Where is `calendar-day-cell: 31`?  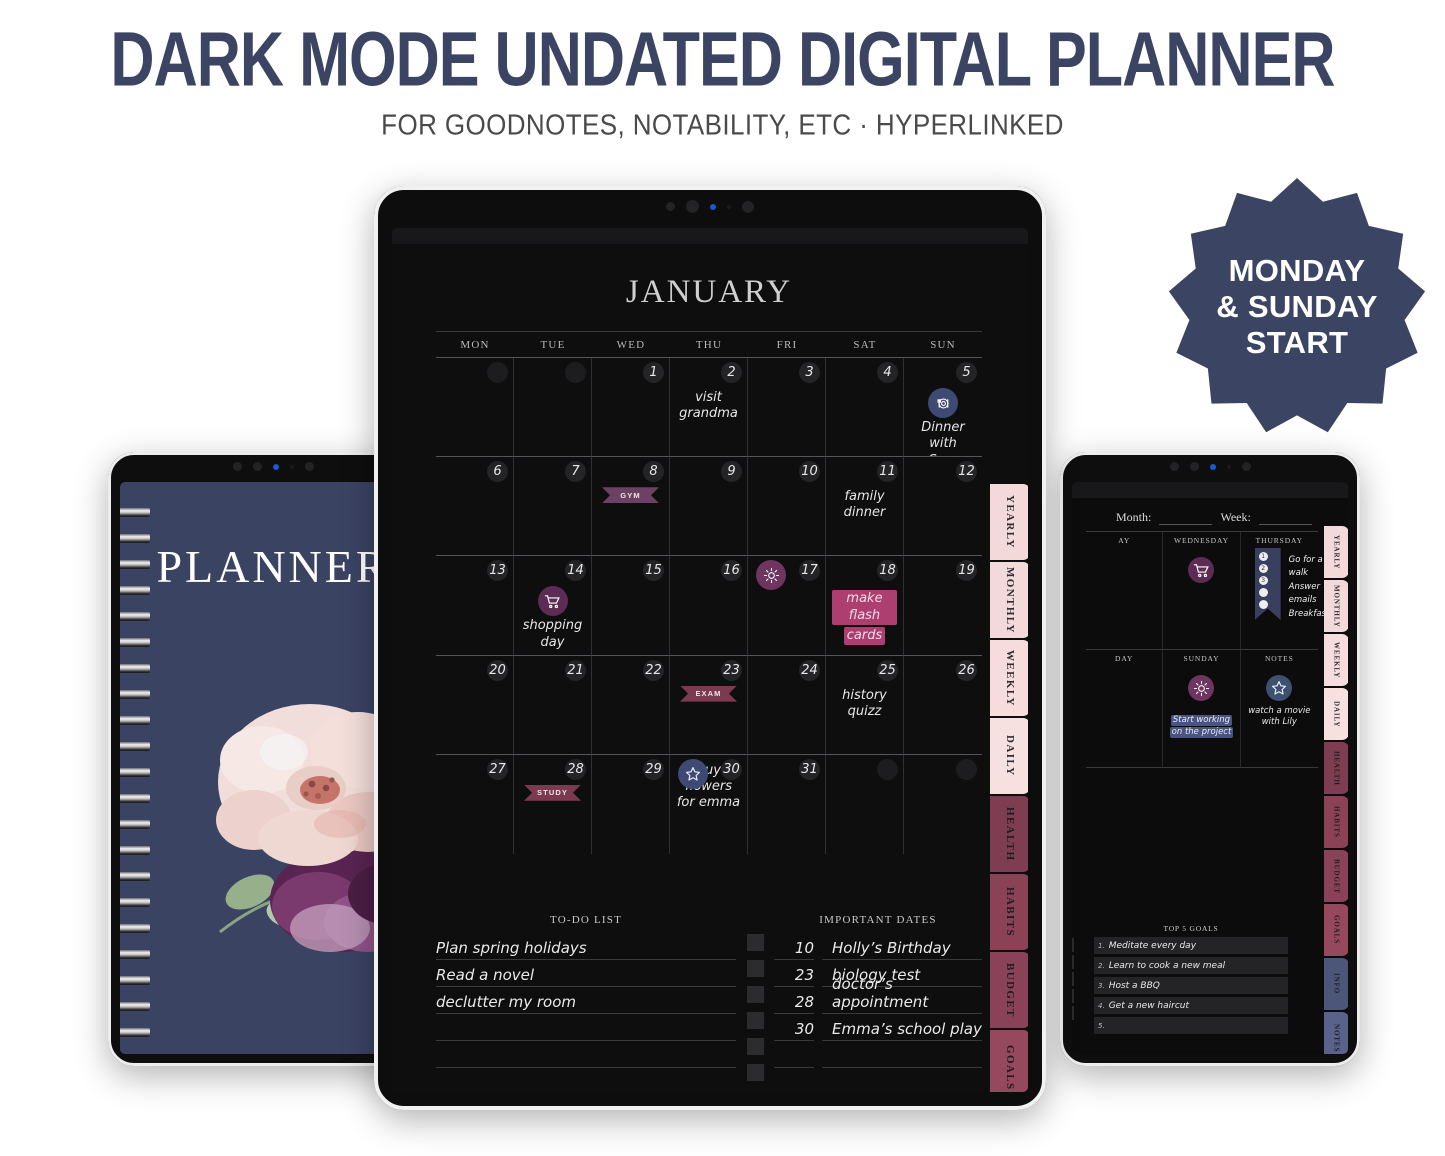 calendar-day-cell: 31 is located at coordinates (787, 804).